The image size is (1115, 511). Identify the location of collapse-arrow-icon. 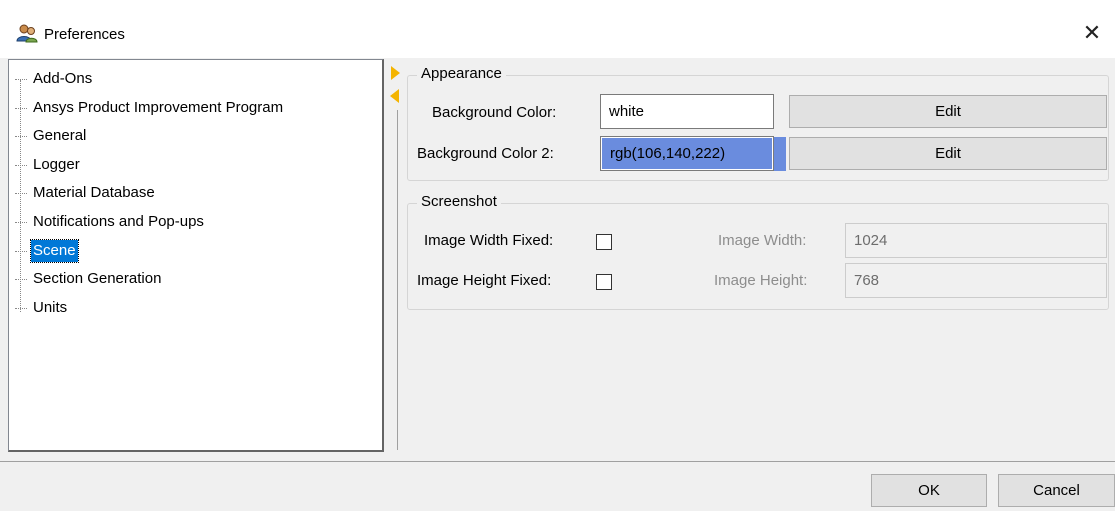
(394, 96).